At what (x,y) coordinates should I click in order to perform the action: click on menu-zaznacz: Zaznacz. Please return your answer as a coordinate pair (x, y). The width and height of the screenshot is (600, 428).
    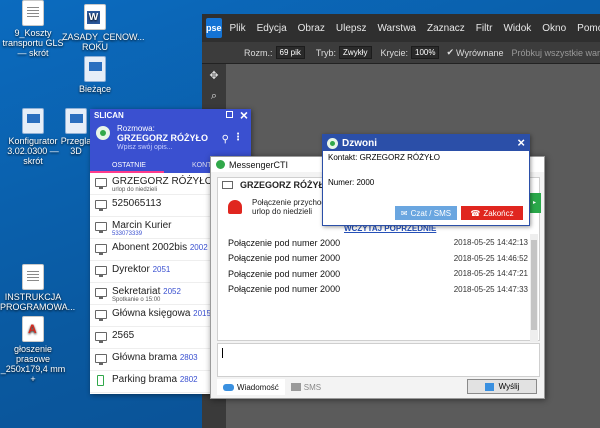
    Looking at the image, I should click on (446, 28).